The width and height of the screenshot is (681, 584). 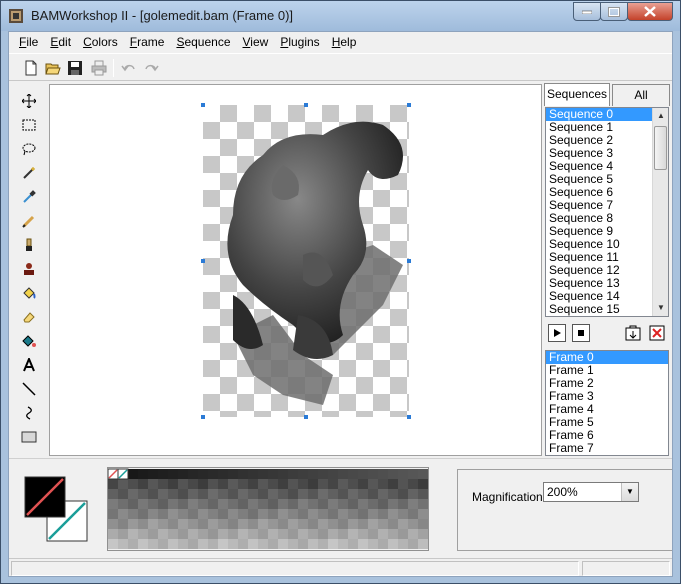 I want to click on redo-icon, so click(x=151, y=68).